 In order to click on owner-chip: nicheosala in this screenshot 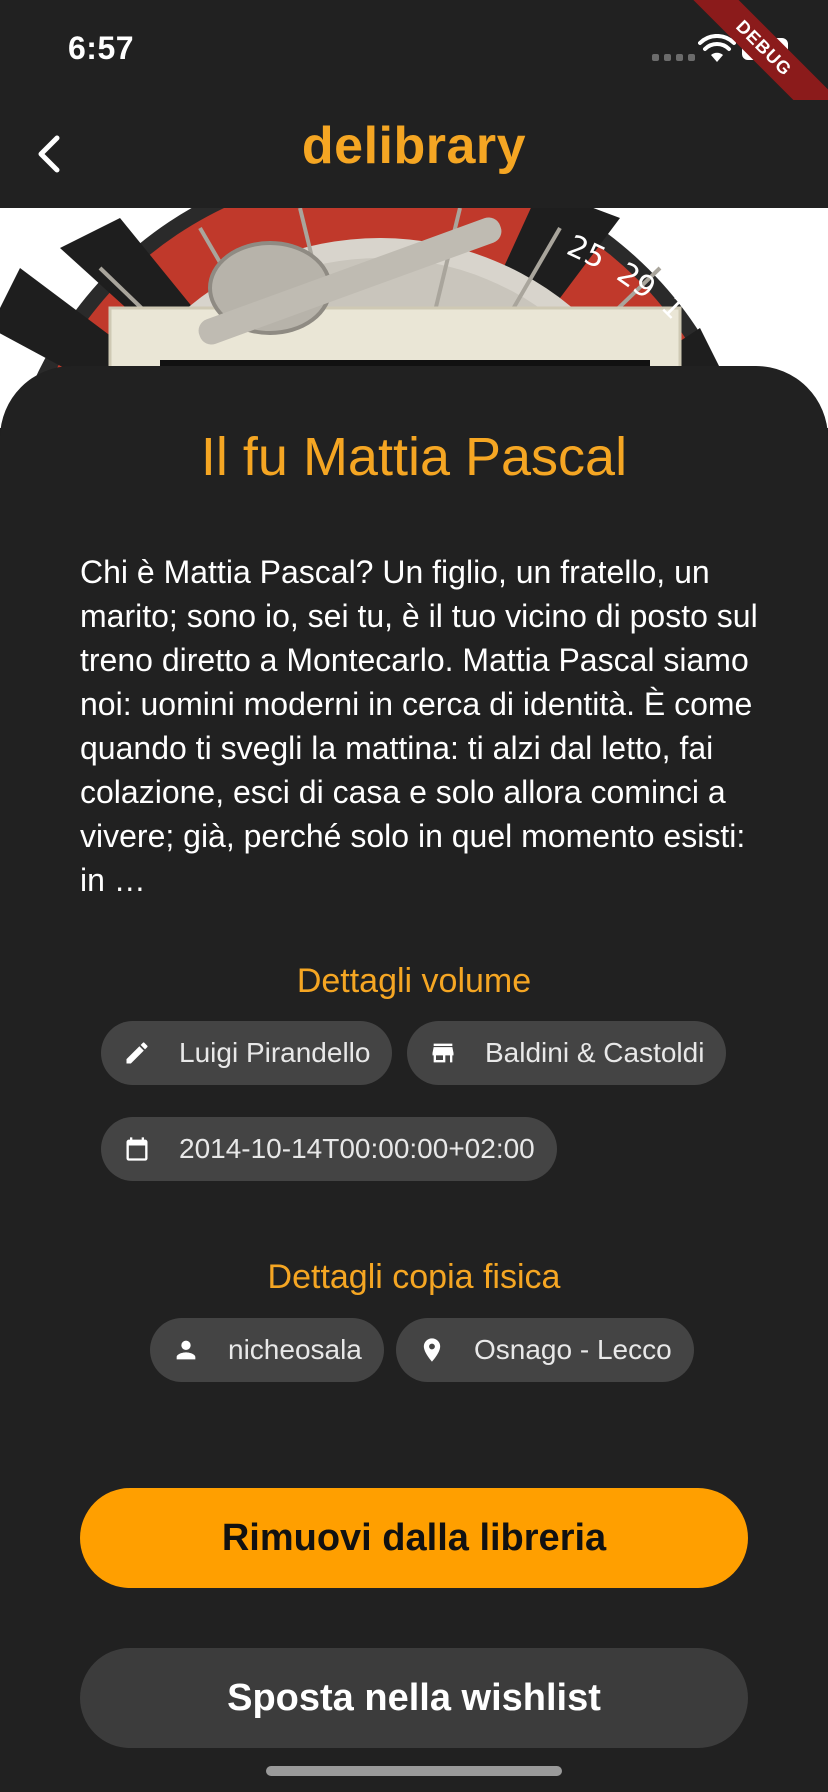, I will do `click(267, 1350)`.